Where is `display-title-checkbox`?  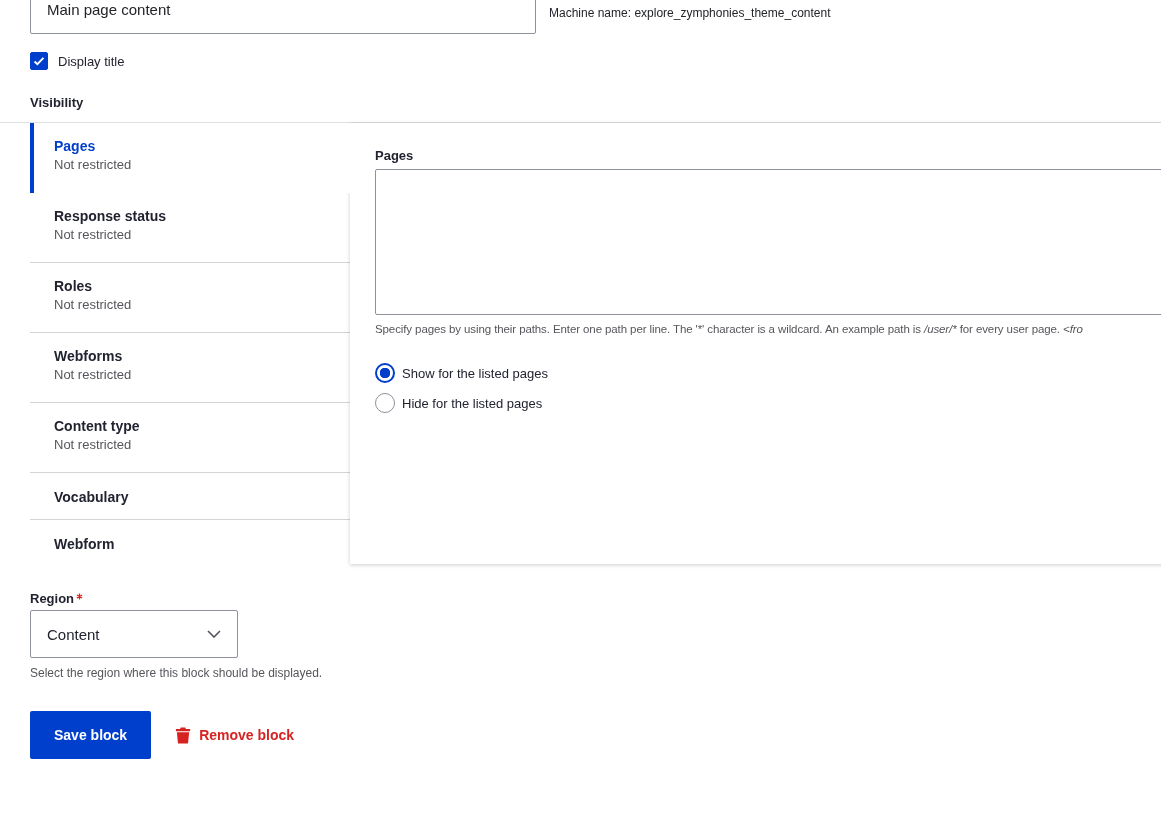 display-title-checkbox is located at coordinates (39, 61).